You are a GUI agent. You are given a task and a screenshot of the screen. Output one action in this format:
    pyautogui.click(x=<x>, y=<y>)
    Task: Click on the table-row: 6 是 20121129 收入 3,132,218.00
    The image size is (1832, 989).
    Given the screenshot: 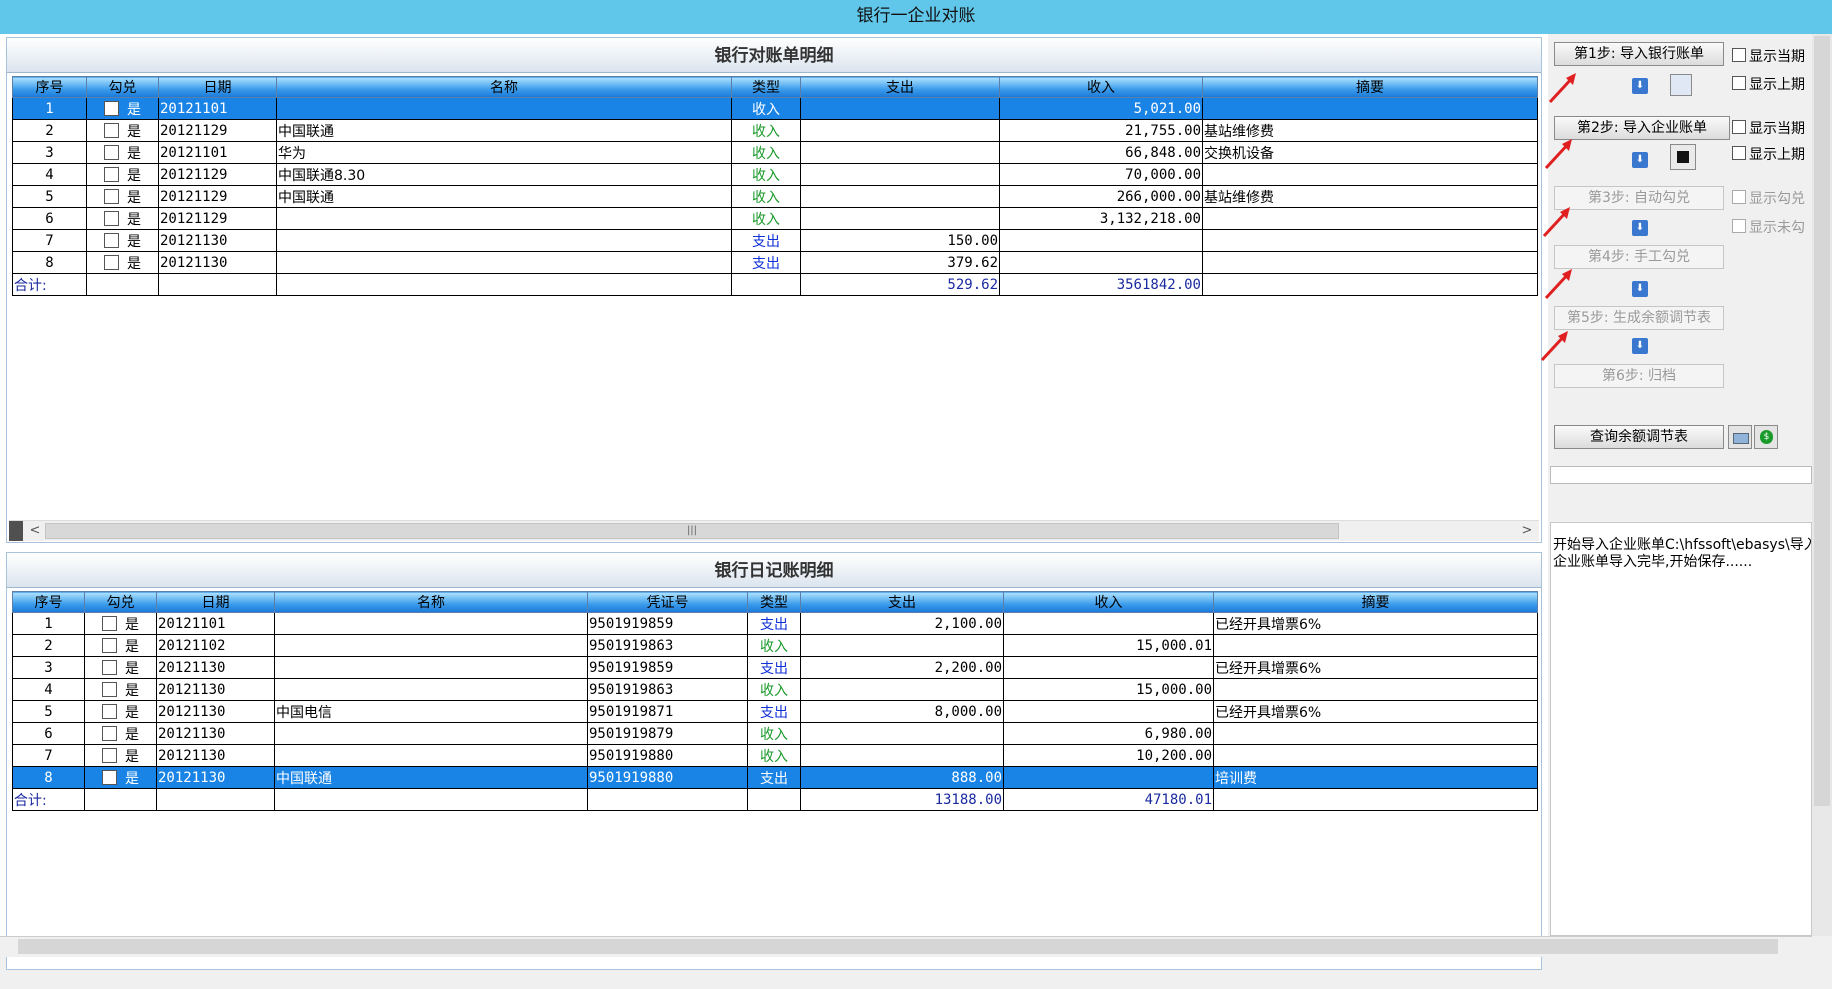 What is the action you would take?
    pyautogui.click(x=775, y=218)
    